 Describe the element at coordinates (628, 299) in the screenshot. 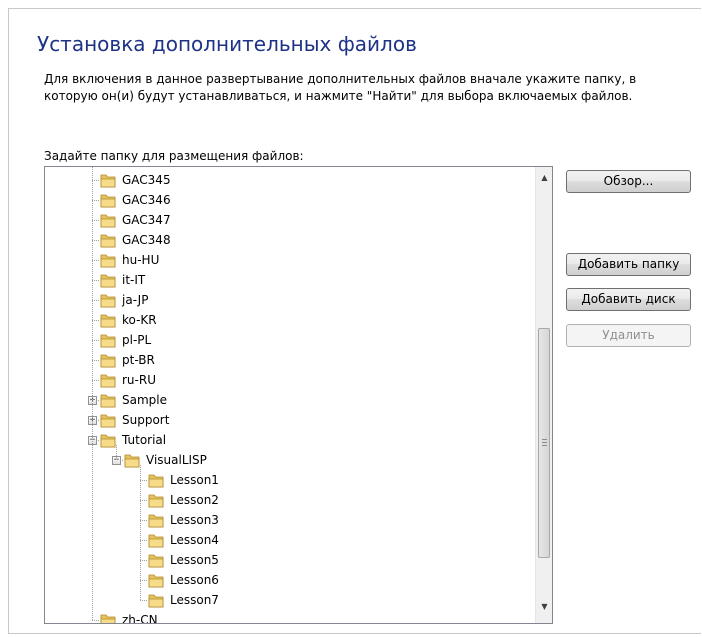

I see `add-disk-button: Добавить диск` at that location.